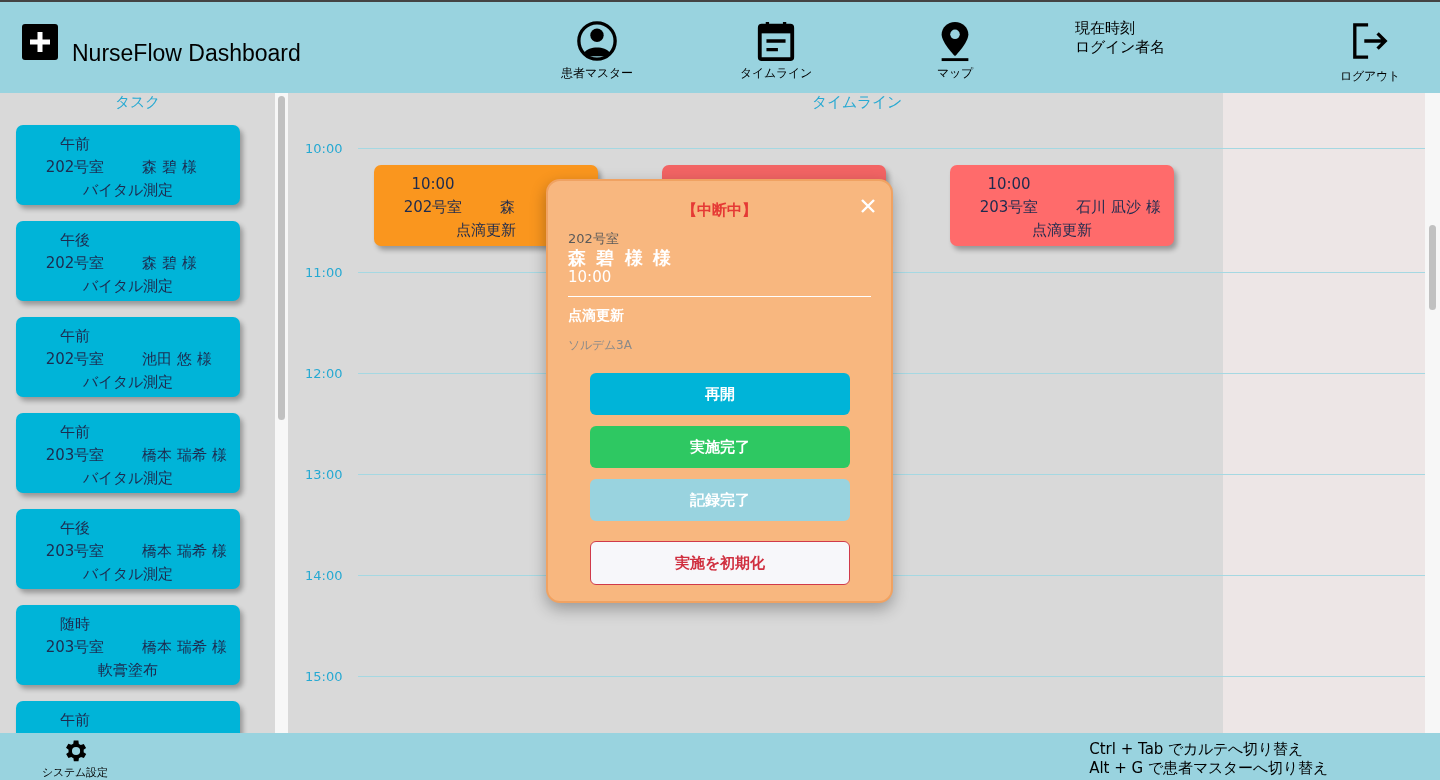 The image size is (1440, 780). Describe the element at coordinates (75, 756) in the screenshot. I see `settings-button: システム設定` at that location.